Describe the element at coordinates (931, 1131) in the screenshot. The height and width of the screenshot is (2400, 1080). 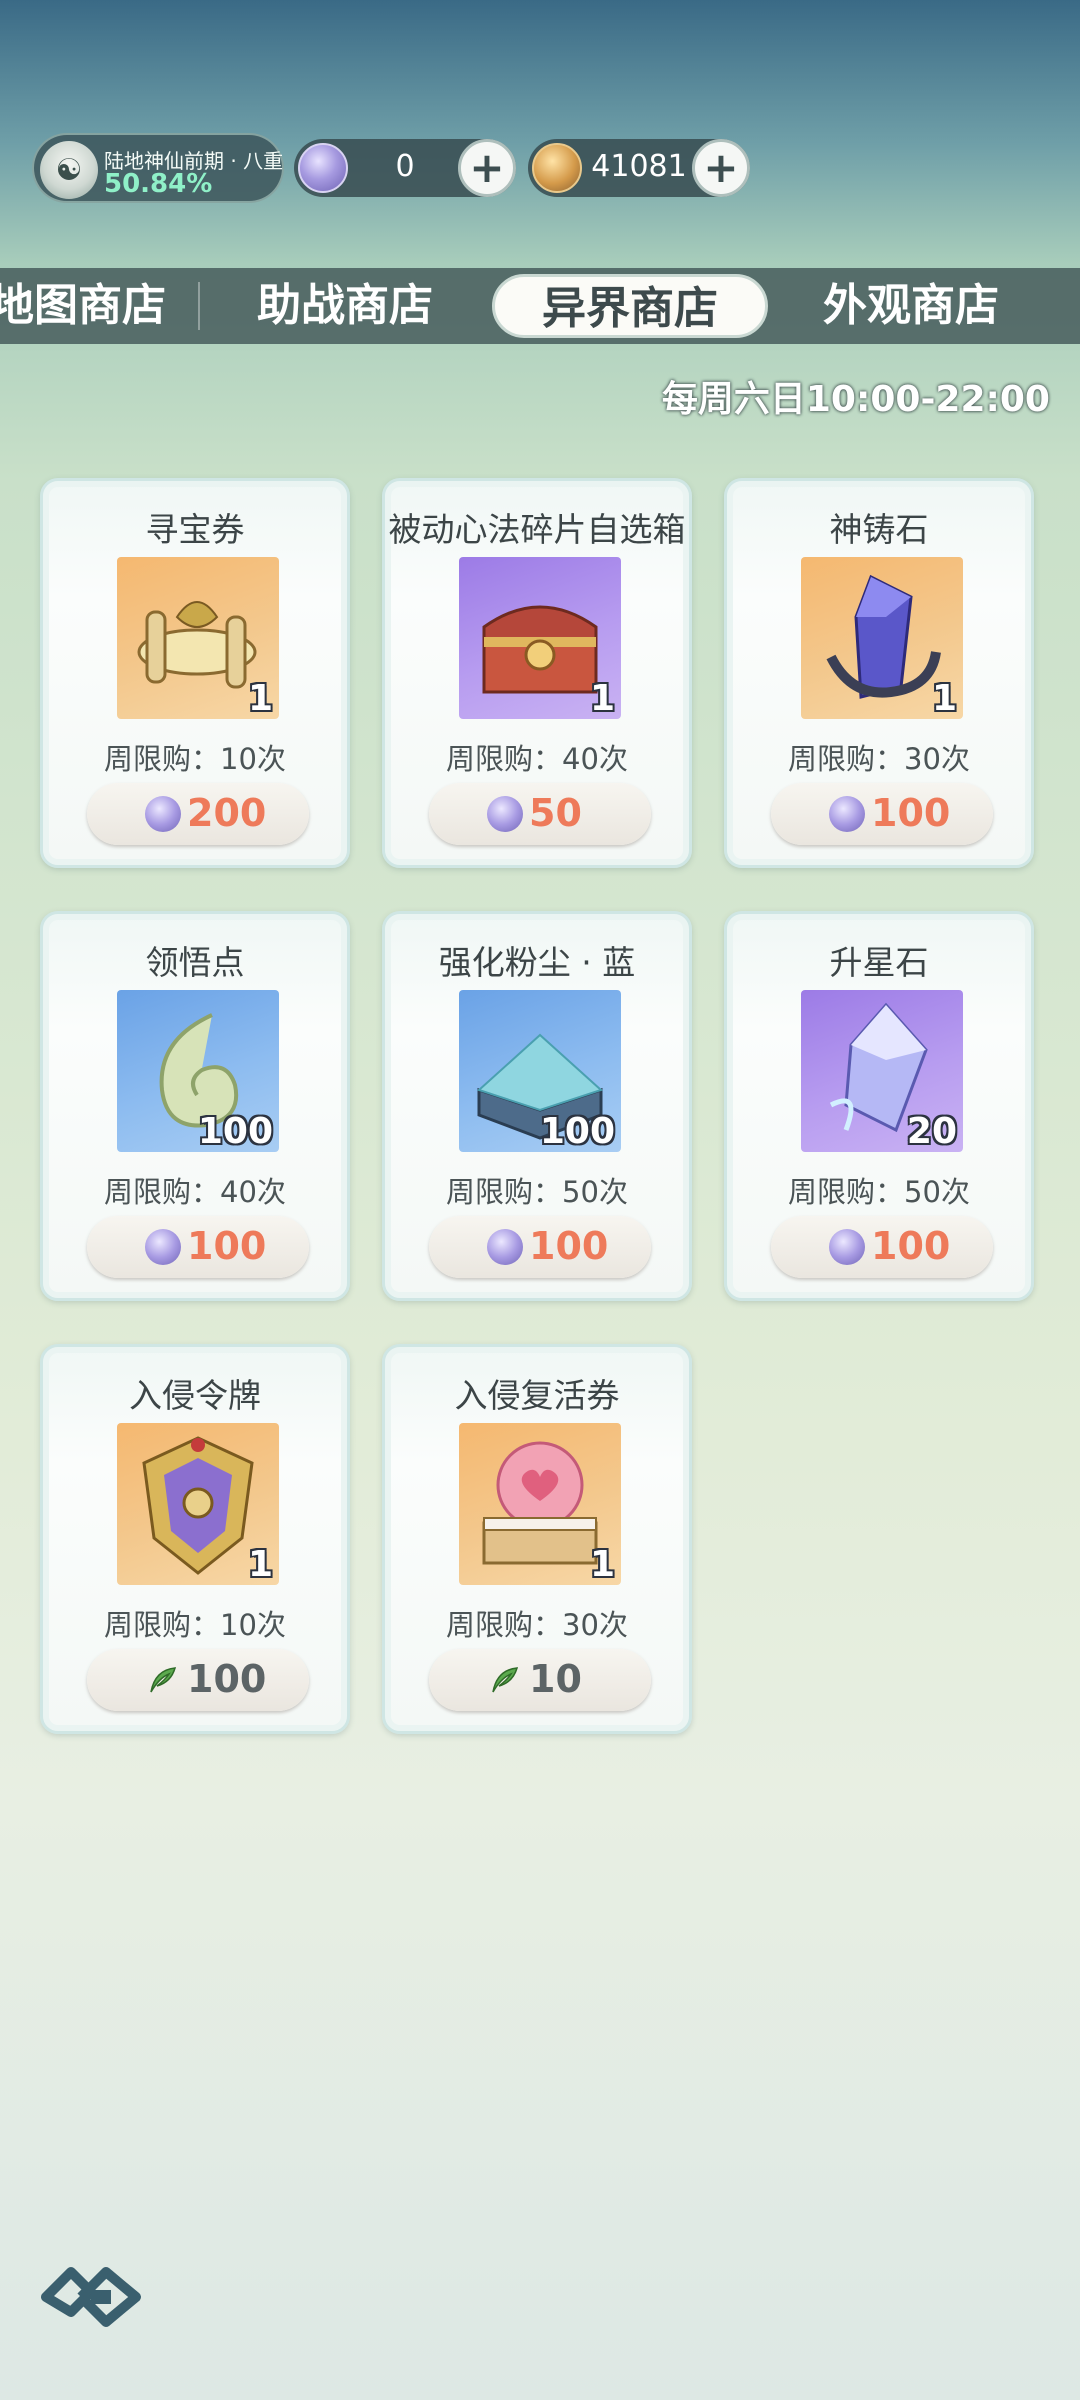
I see `item-quantity: 20` at that location.